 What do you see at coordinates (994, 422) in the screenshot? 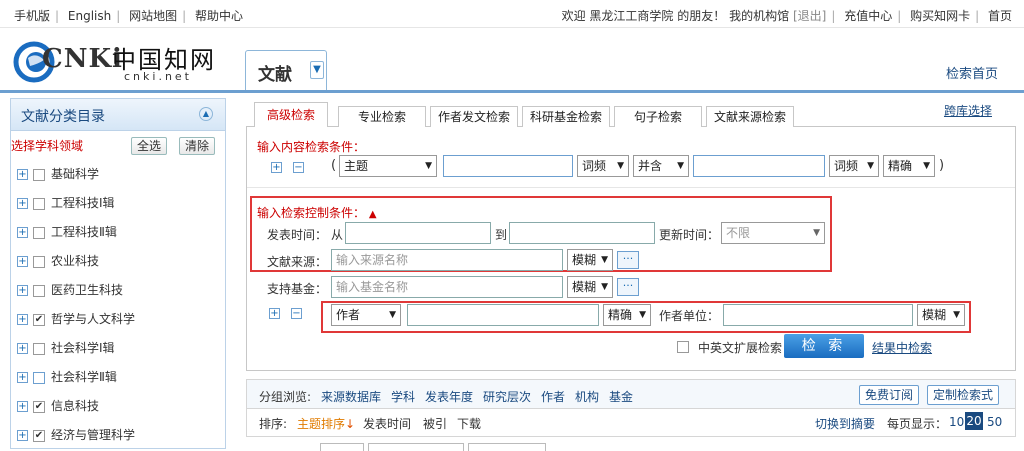
I see `page-size-50: 50` at bounding box center [994, 422].